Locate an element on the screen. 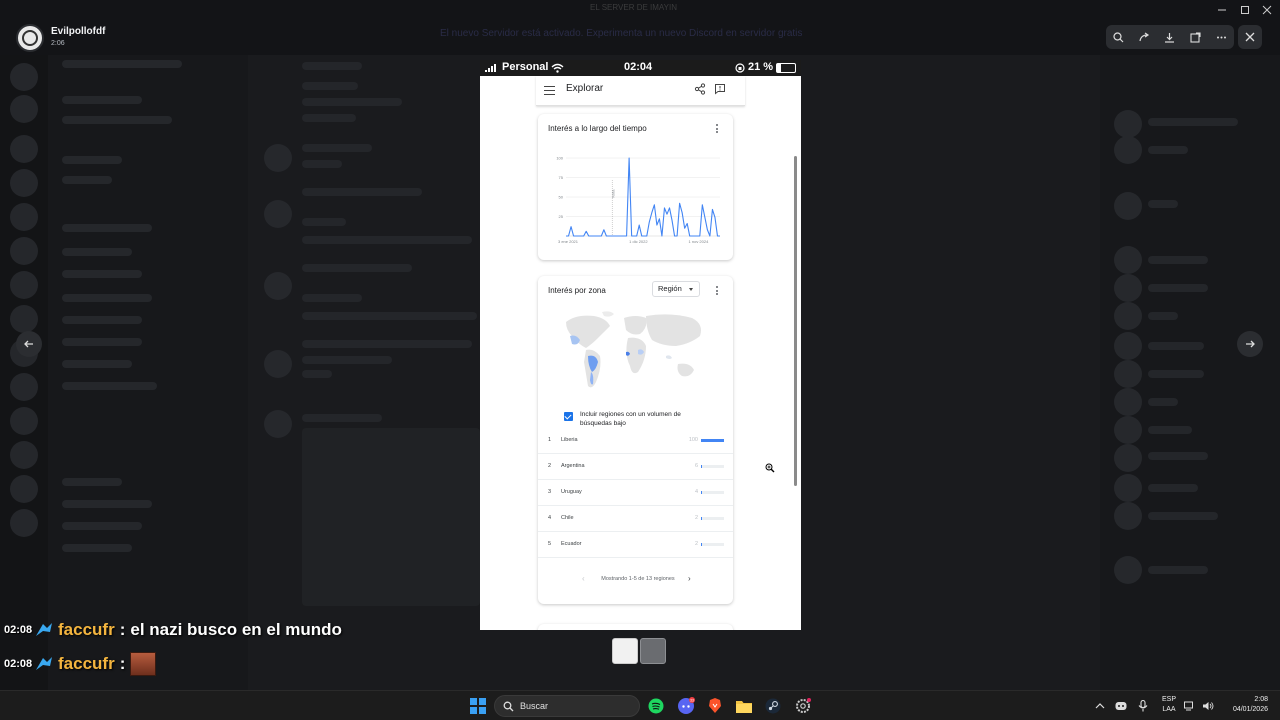 This screenshot has width=1280, height=720. region-row: 3 Uruguay 4 is located at coordinates (635, 493).